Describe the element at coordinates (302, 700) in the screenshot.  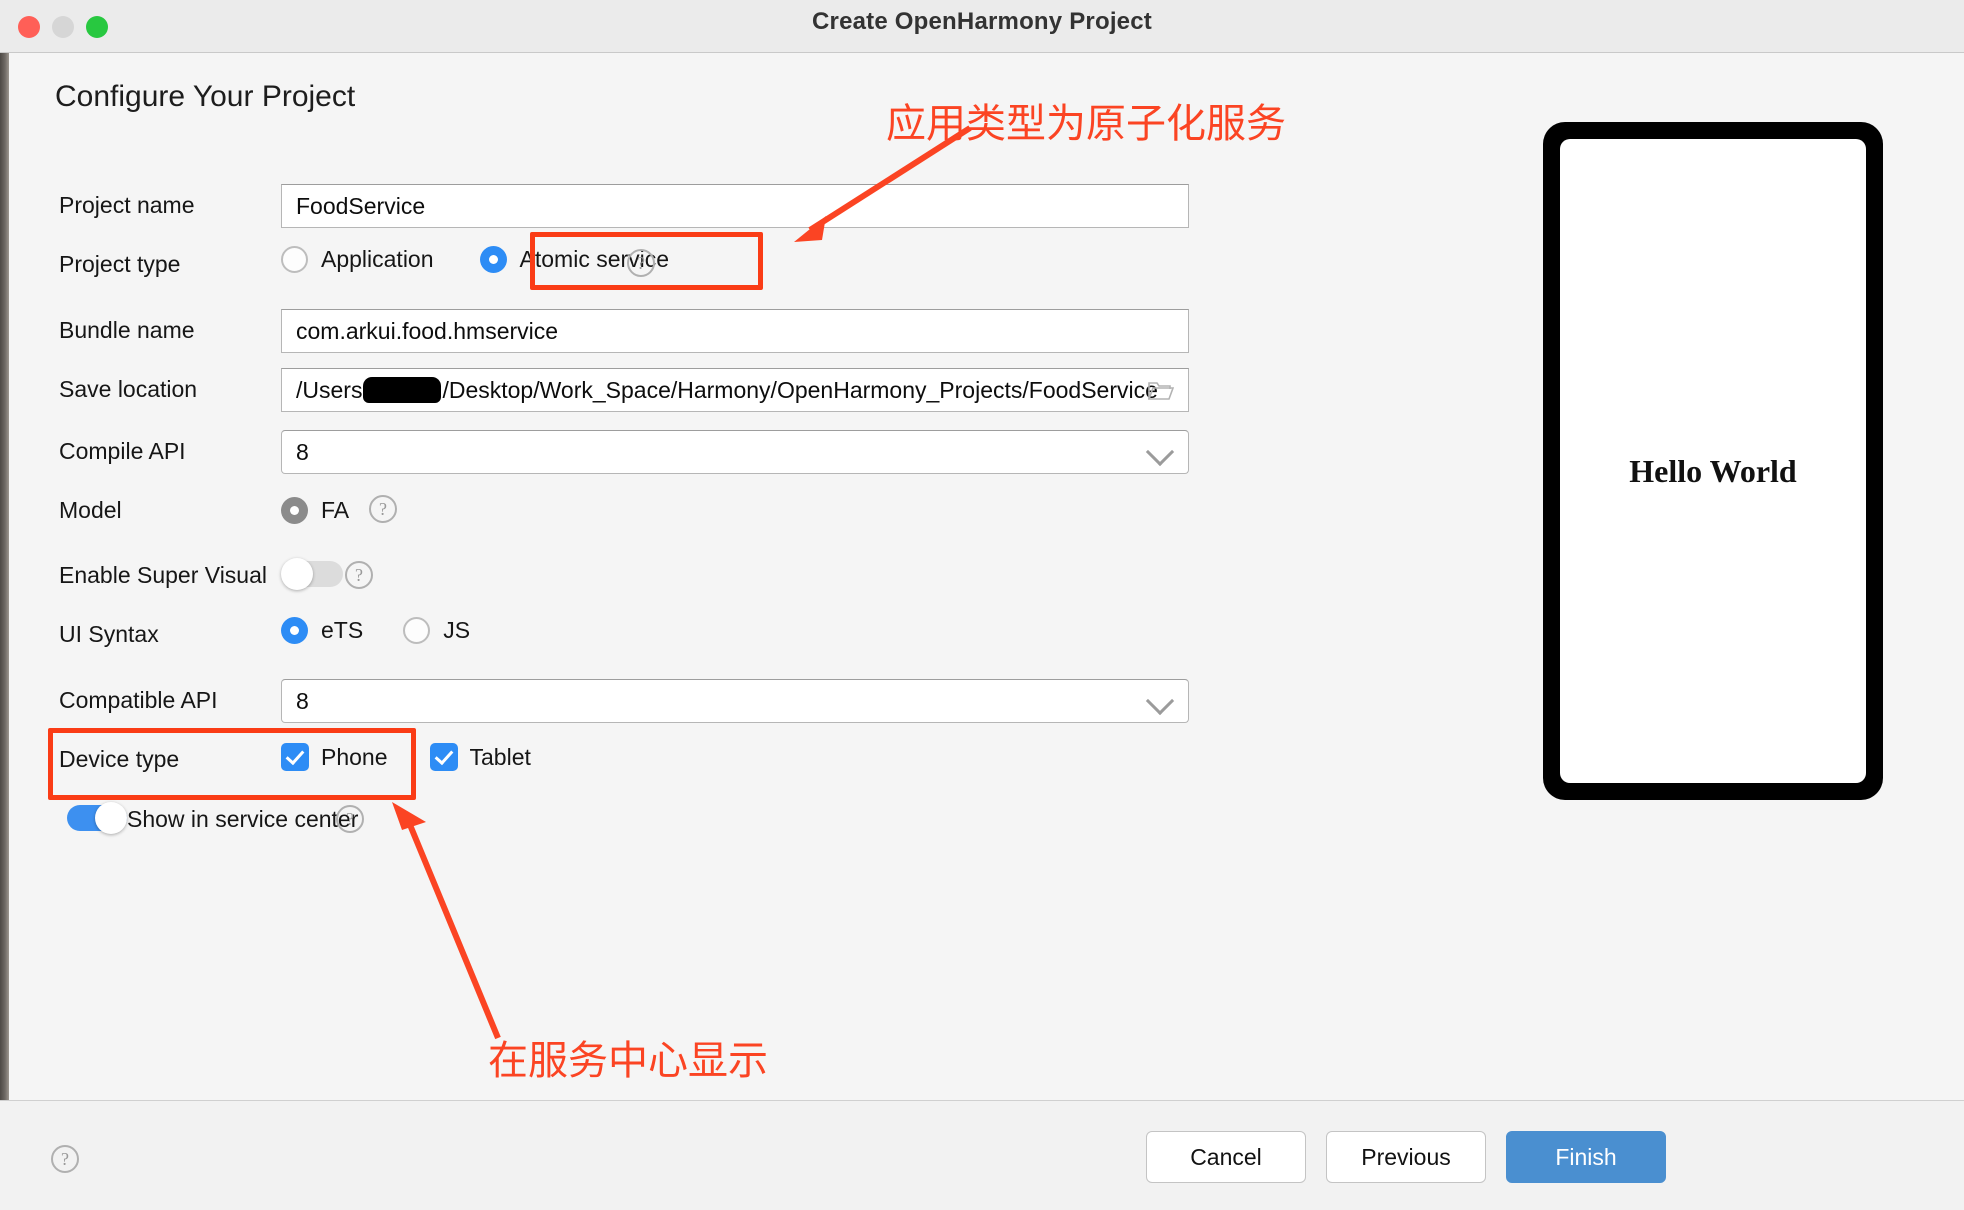
I see `compatible-api-value: 8` at that location.